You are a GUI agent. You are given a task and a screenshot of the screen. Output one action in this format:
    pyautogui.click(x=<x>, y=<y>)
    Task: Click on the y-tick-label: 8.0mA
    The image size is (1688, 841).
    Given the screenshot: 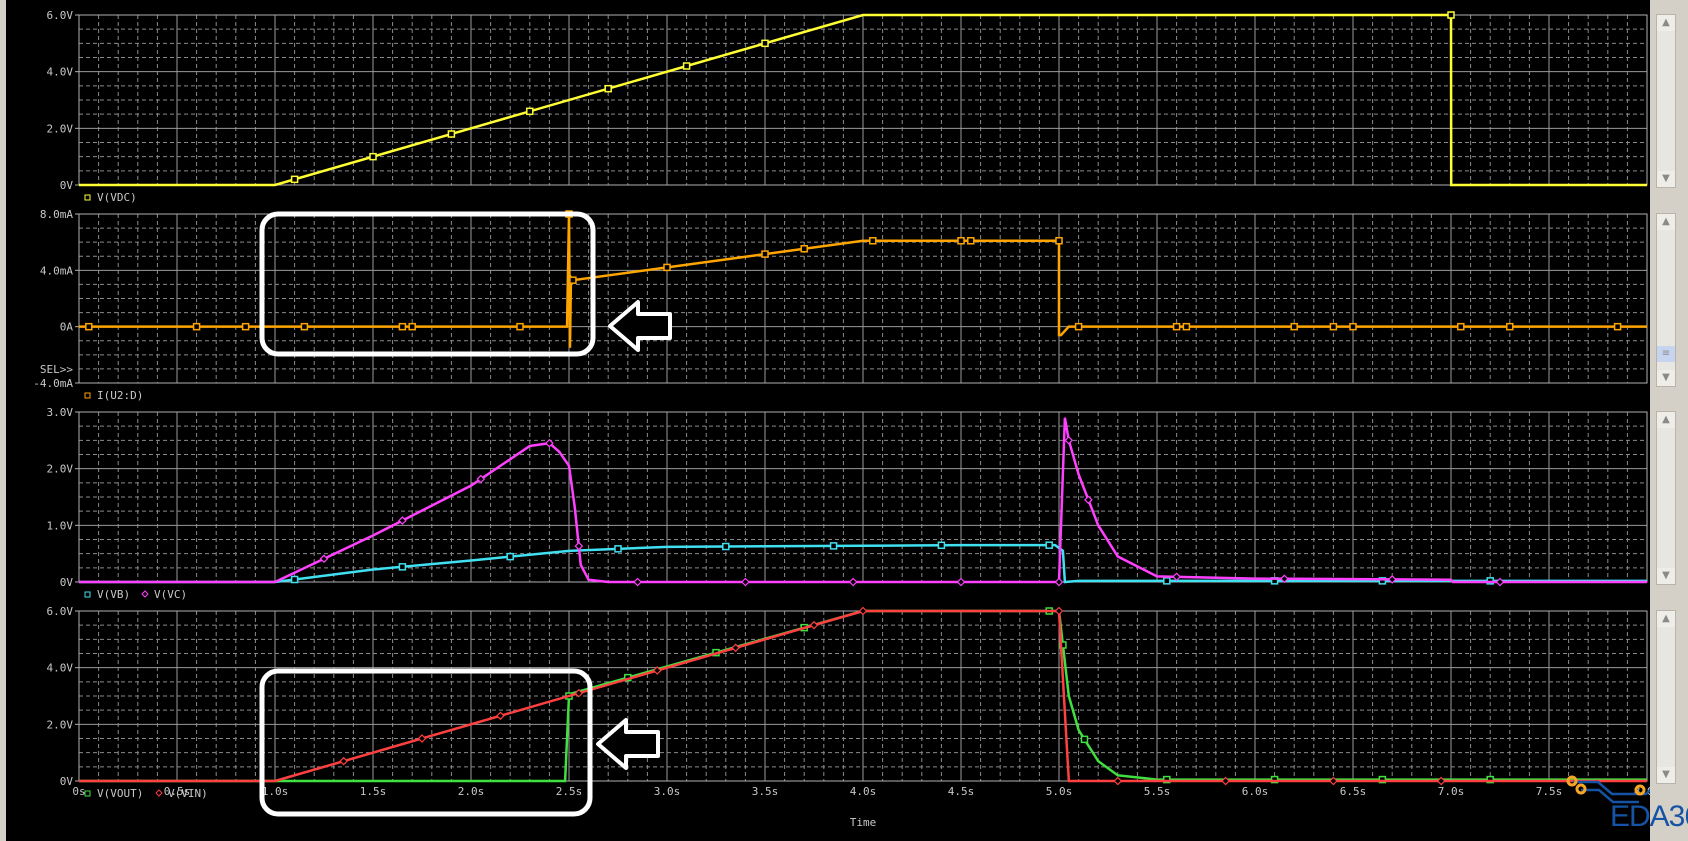 What is the action you would take?
    pyautogui.click(x=56, y=214)
    